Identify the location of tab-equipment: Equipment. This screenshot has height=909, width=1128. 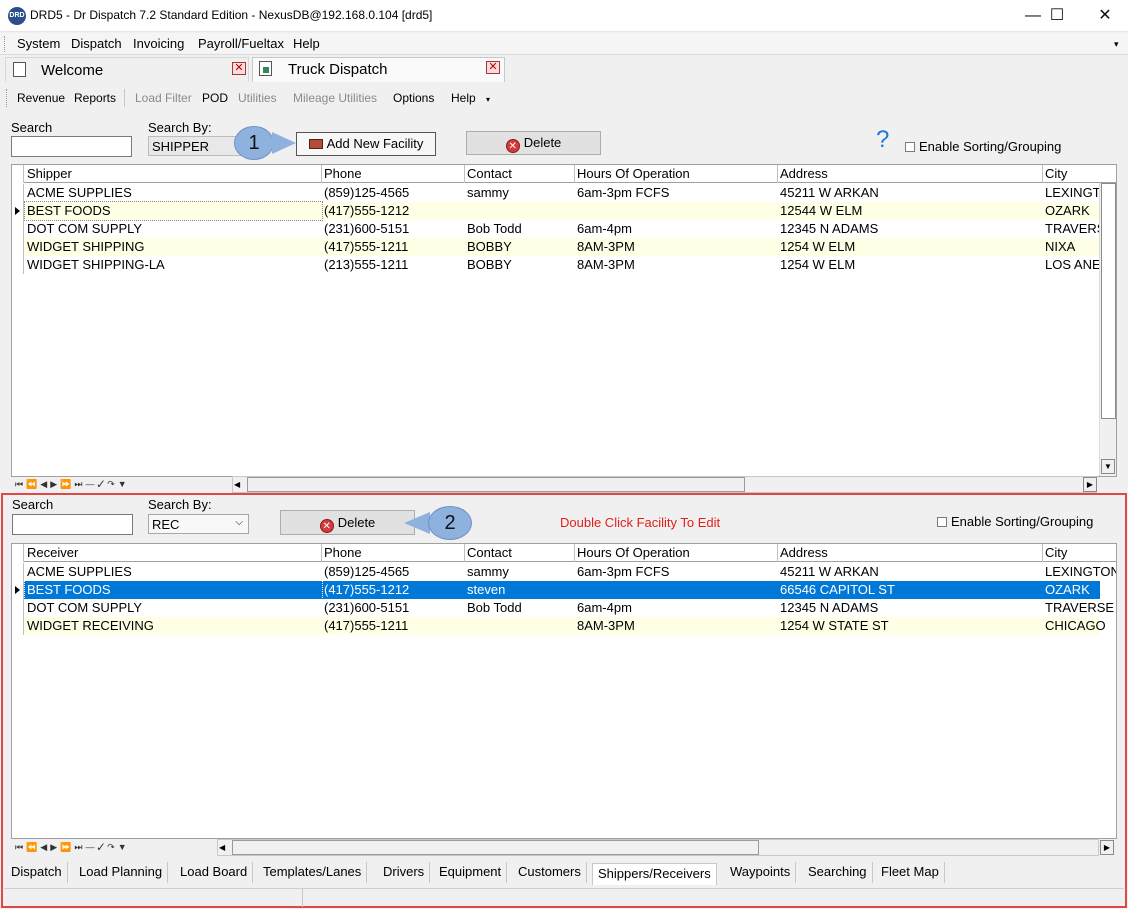
(471, 872).